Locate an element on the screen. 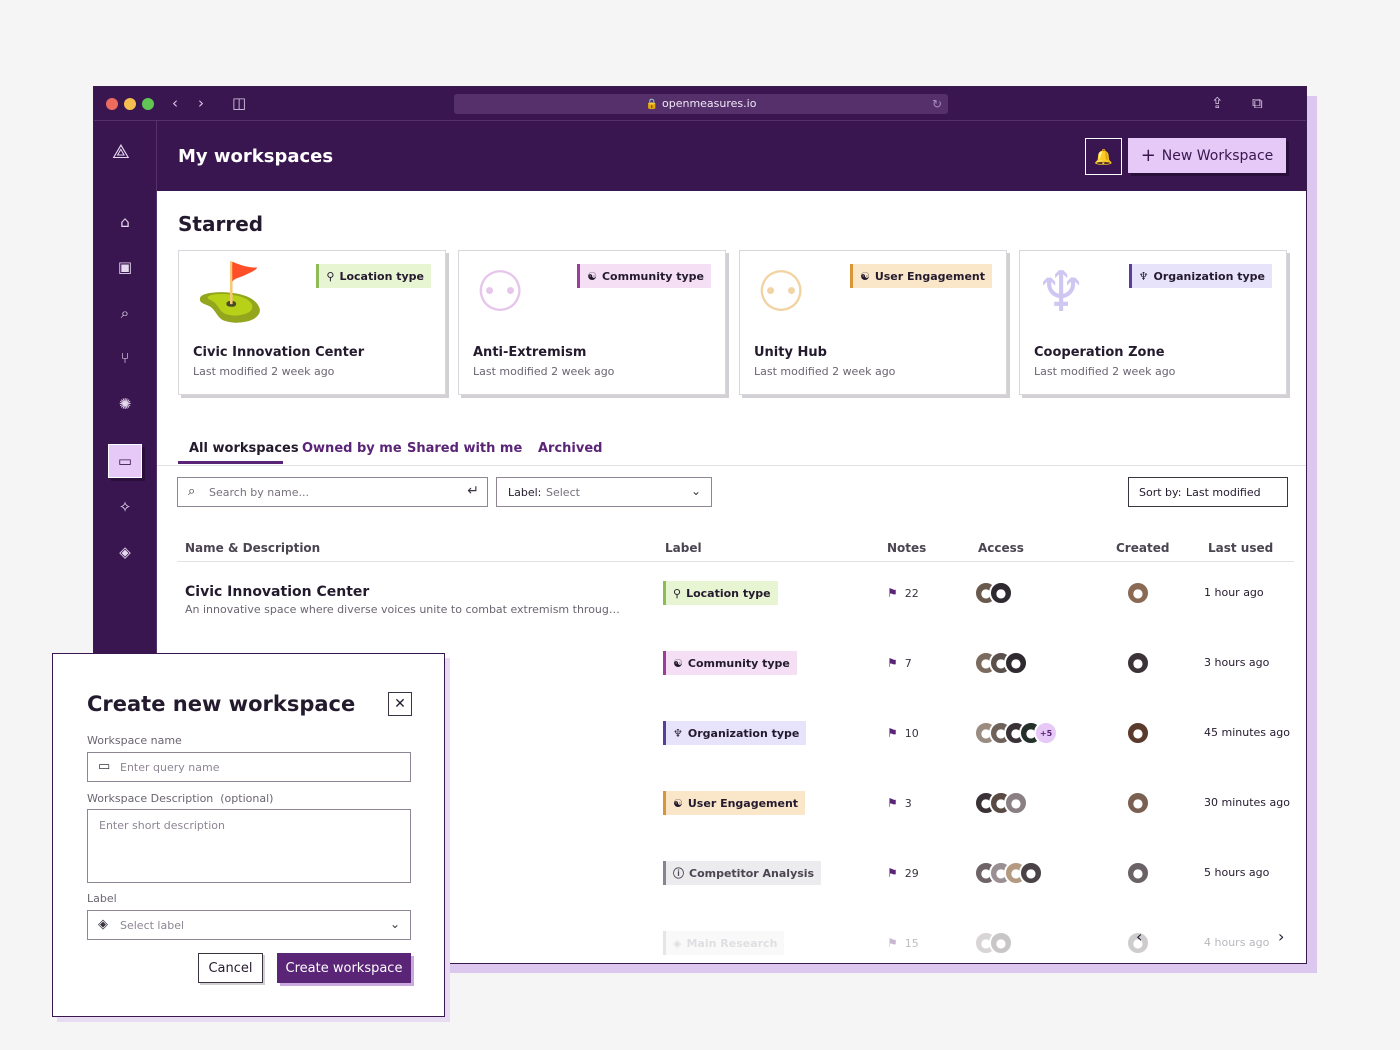 The width and height of the screenshot is (1400, 1050). plus-icon: + is located at coordinates (1148, 155).